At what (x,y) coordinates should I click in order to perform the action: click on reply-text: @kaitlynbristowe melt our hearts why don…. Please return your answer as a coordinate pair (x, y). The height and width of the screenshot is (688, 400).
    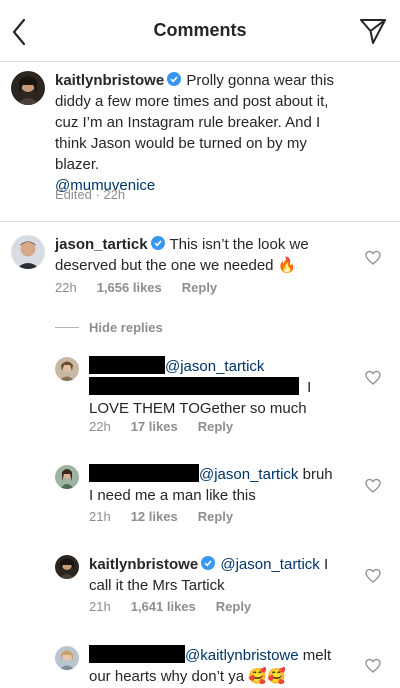
    Looking at the image, I should click on (224, 666).